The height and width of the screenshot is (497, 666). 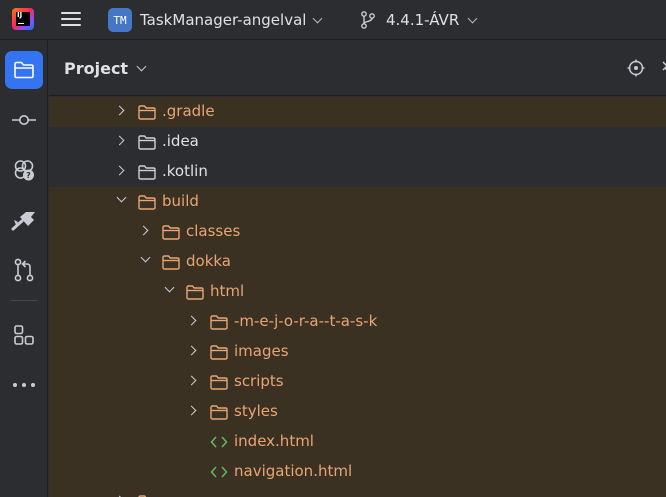 I want to click on structure-icon, so click(x=24, y=335).